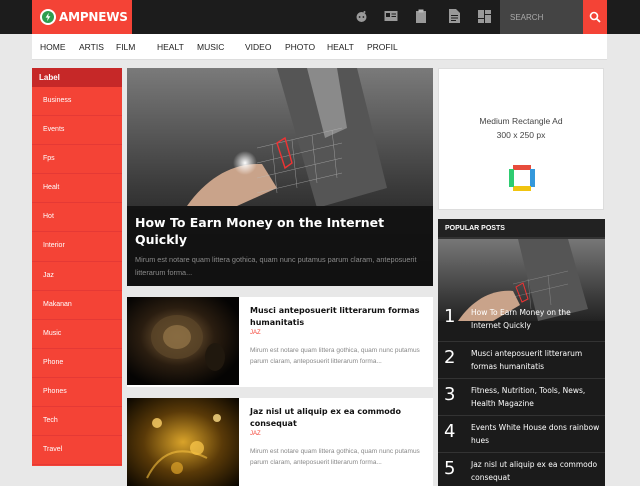 The width and height of the screenshot is (640, 486). What do you see at coordinates (77, 77) in the screenshot?
I see `label-heading: Label` at bounding box center [77, 77].